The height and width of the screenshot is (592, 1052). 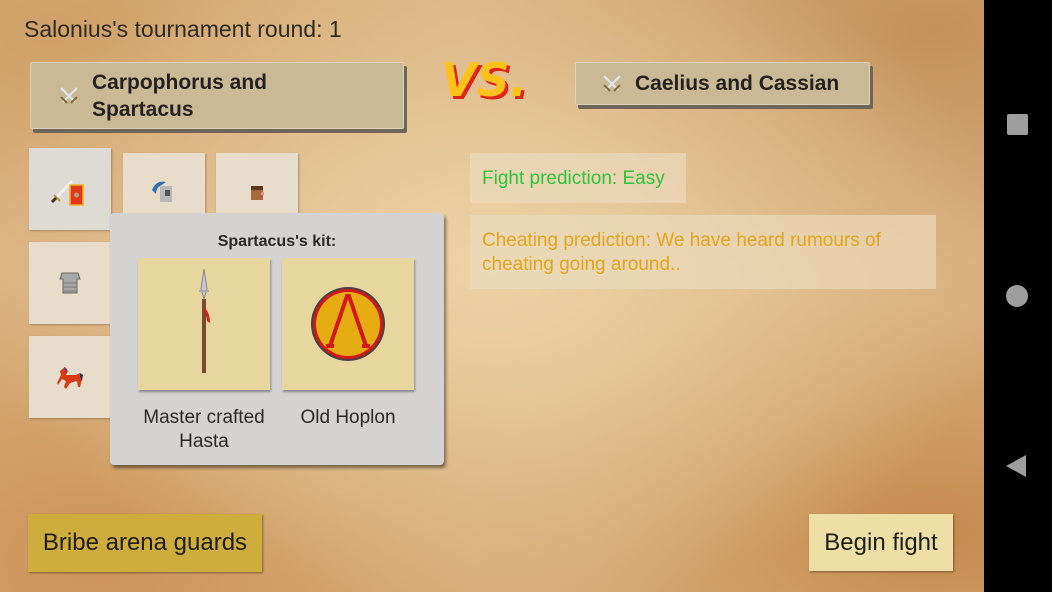 What do you see at coordinates (204, 321) in the screenshot?
I see `spear-icon` at bounding box center [204, 321].